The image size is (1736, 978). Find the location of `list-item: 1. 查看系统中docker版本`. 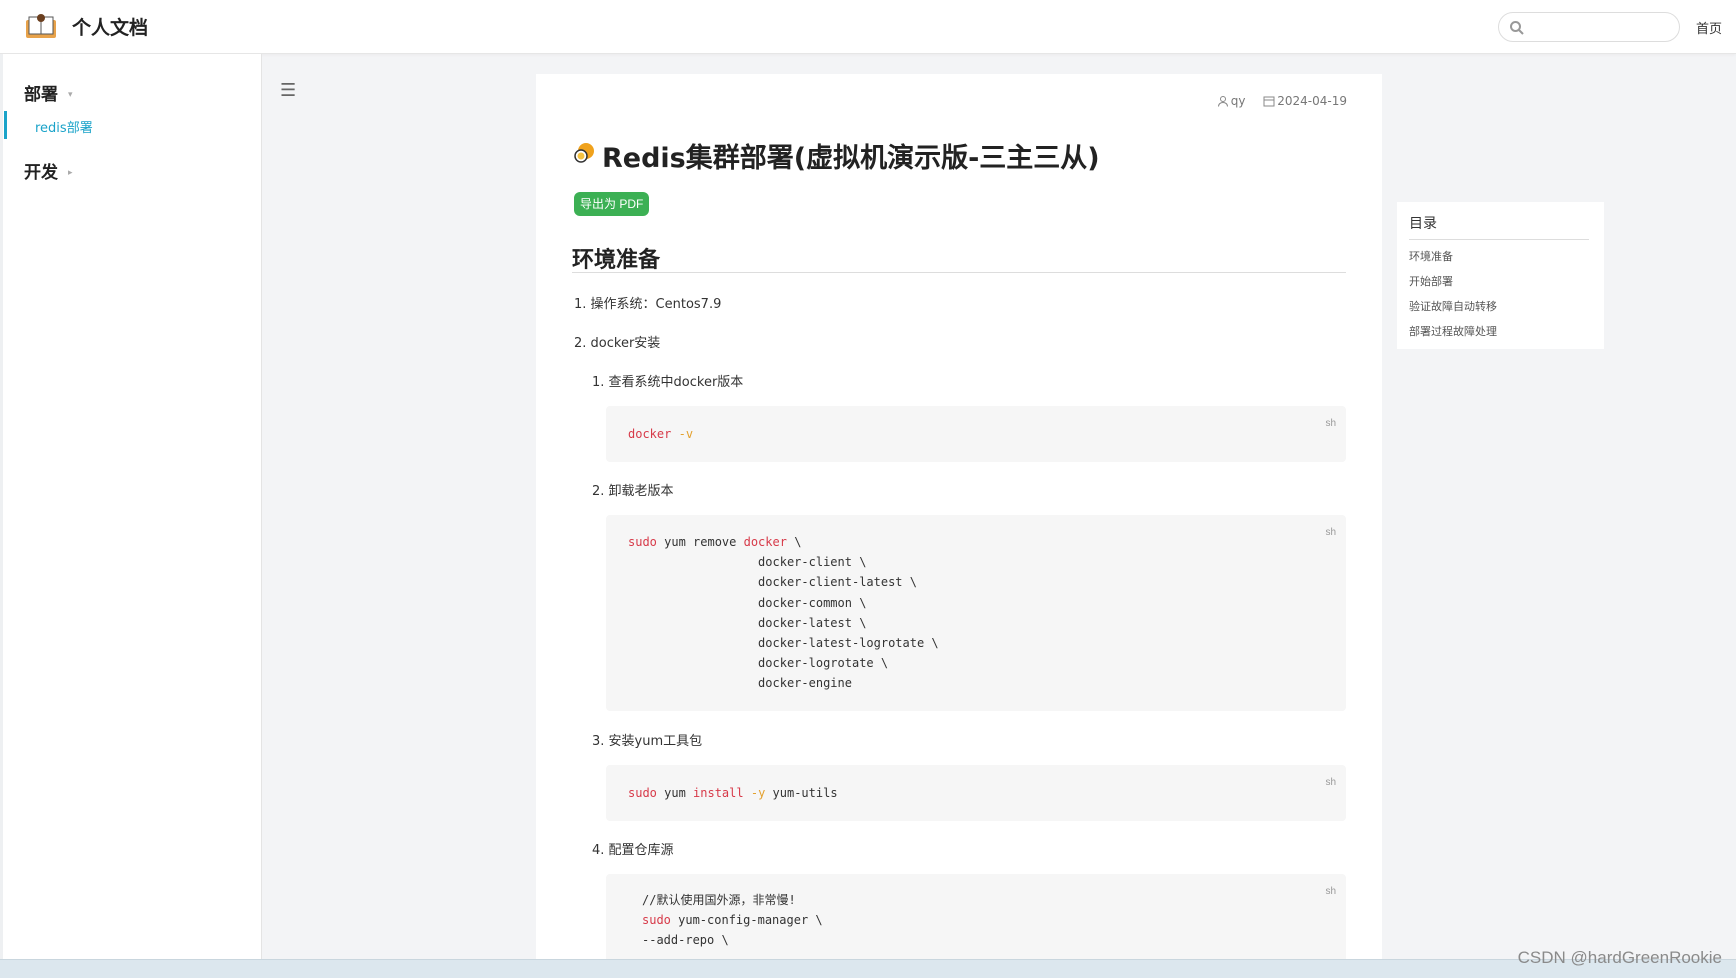

list-item: 1. 查看系统中docker版本 is located at coordinates (668, 382).